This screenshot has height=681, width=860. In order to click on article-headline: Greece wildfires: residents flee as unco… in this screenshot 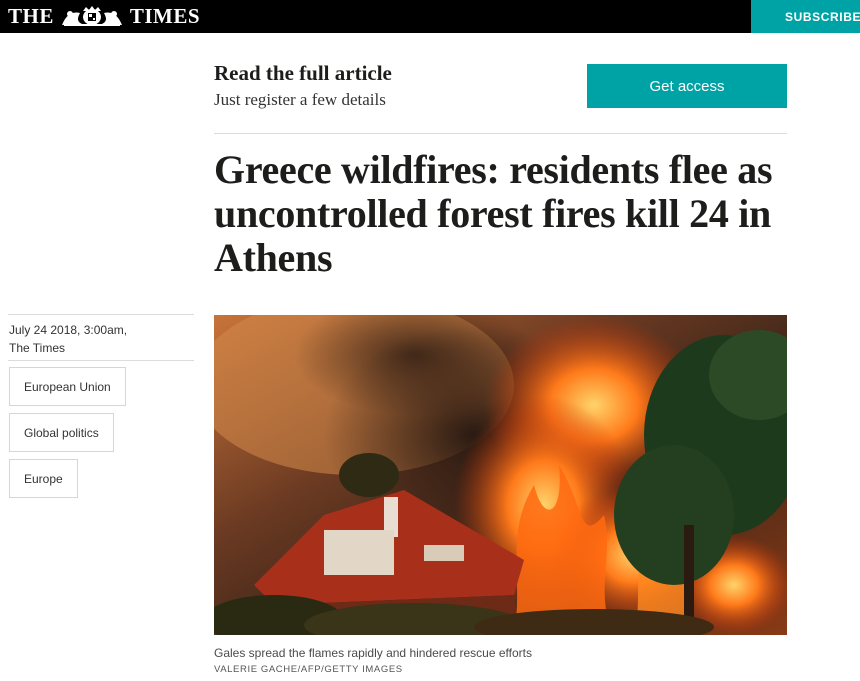, I will do `click(493, 213)`.